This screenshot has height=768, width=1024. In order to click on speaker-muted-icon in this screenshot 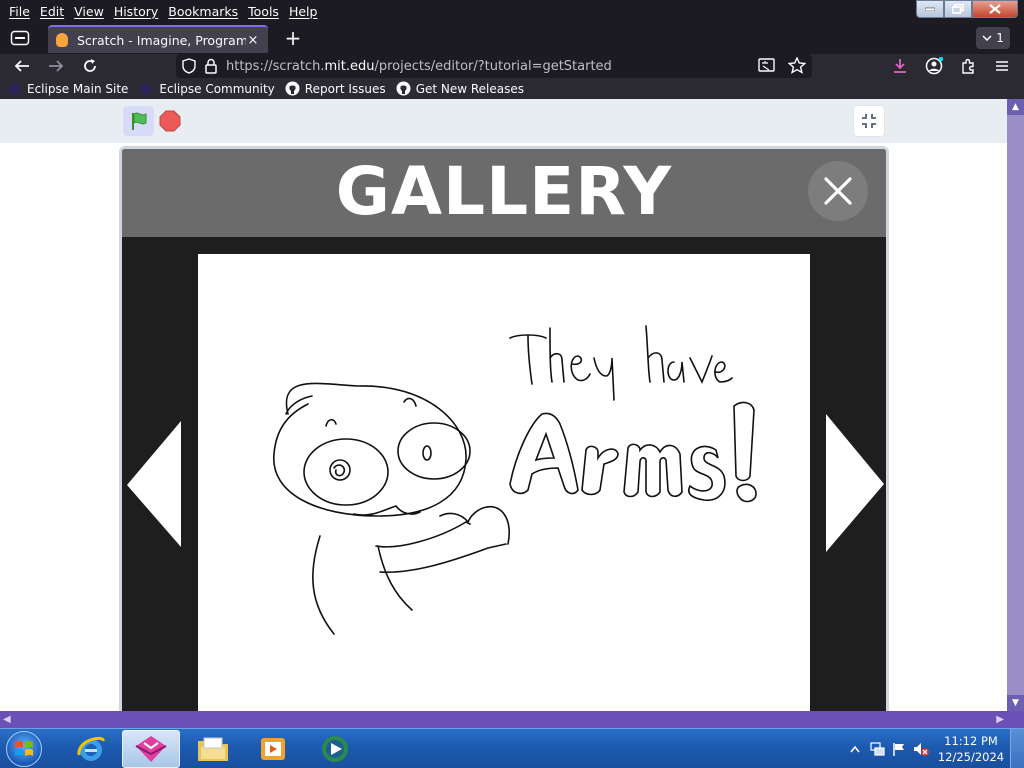, I will do `click(921, 749)`.